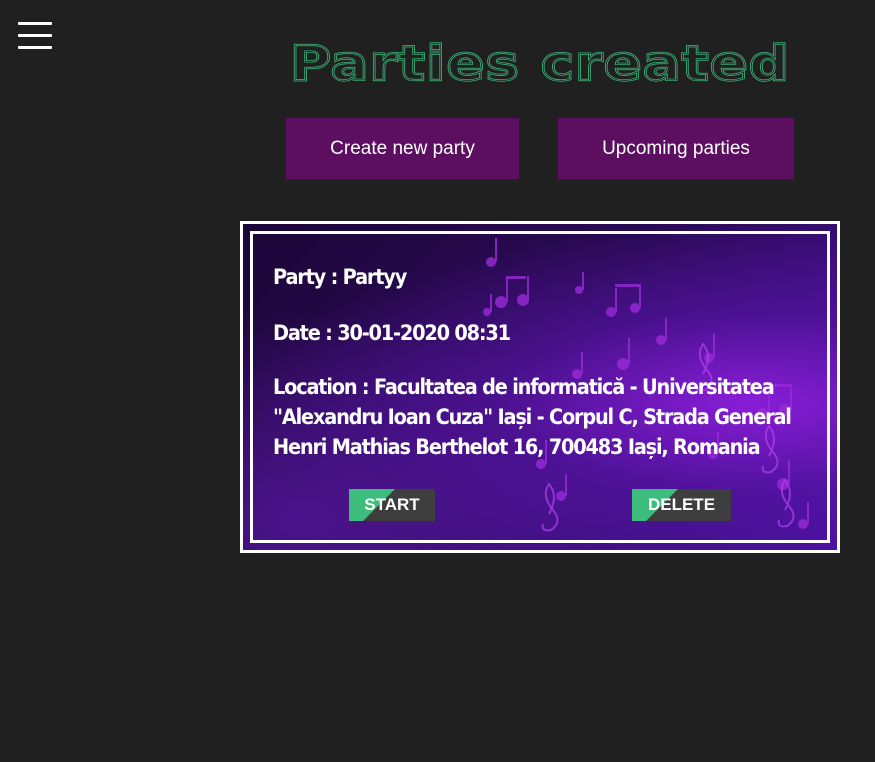 The height and width of the screenshot is (762, 875). What do you see at coordinates (402, 148) in the screenshot?
I see `create-new-party-button: Create new party` at bounding box center [402, 148].